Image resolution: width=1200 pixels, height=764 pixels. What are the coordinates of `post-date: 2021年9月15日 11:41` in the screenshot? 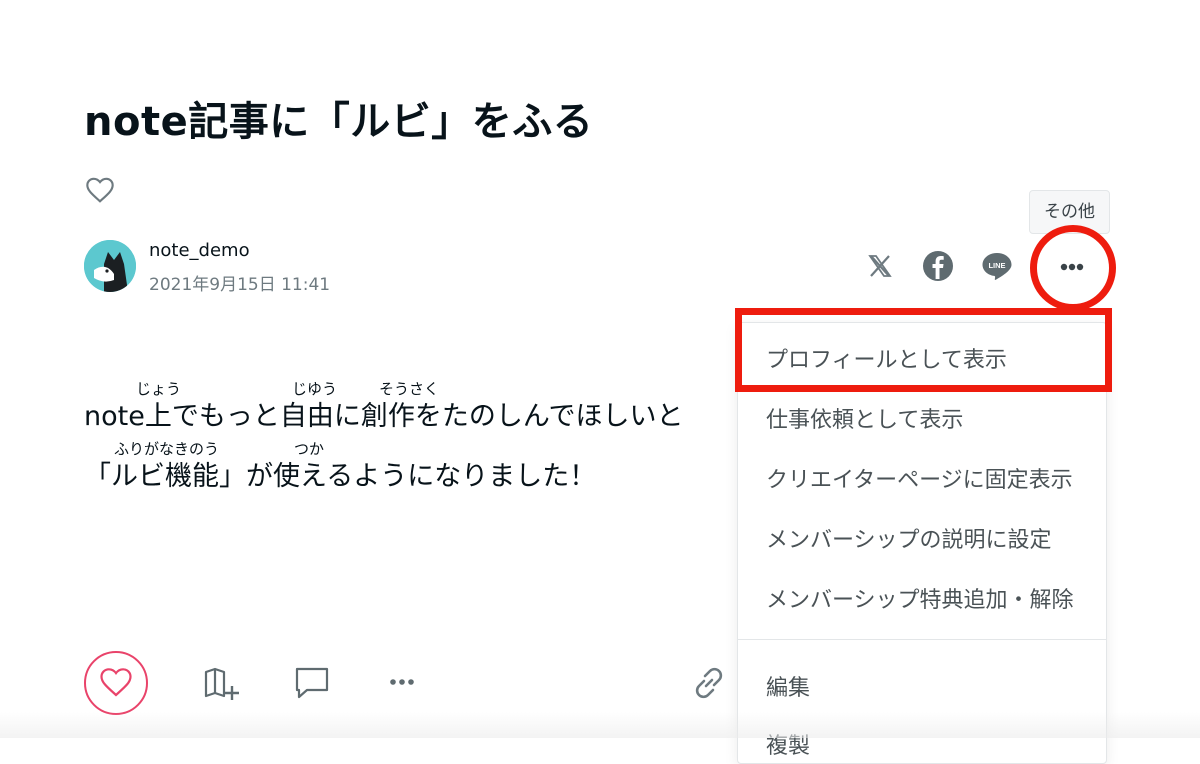 It's located at (240, 285).